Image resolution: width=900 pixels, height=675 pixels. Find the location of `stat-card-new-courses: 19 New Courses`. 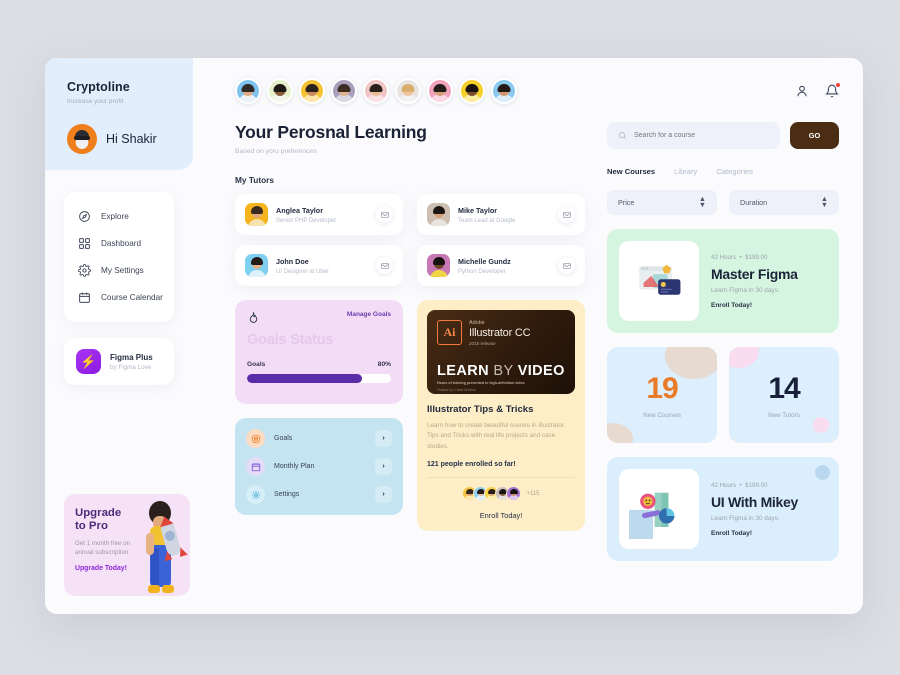

stat-card-new-courses: 19 New Courses is located at coordinates (662, 395).